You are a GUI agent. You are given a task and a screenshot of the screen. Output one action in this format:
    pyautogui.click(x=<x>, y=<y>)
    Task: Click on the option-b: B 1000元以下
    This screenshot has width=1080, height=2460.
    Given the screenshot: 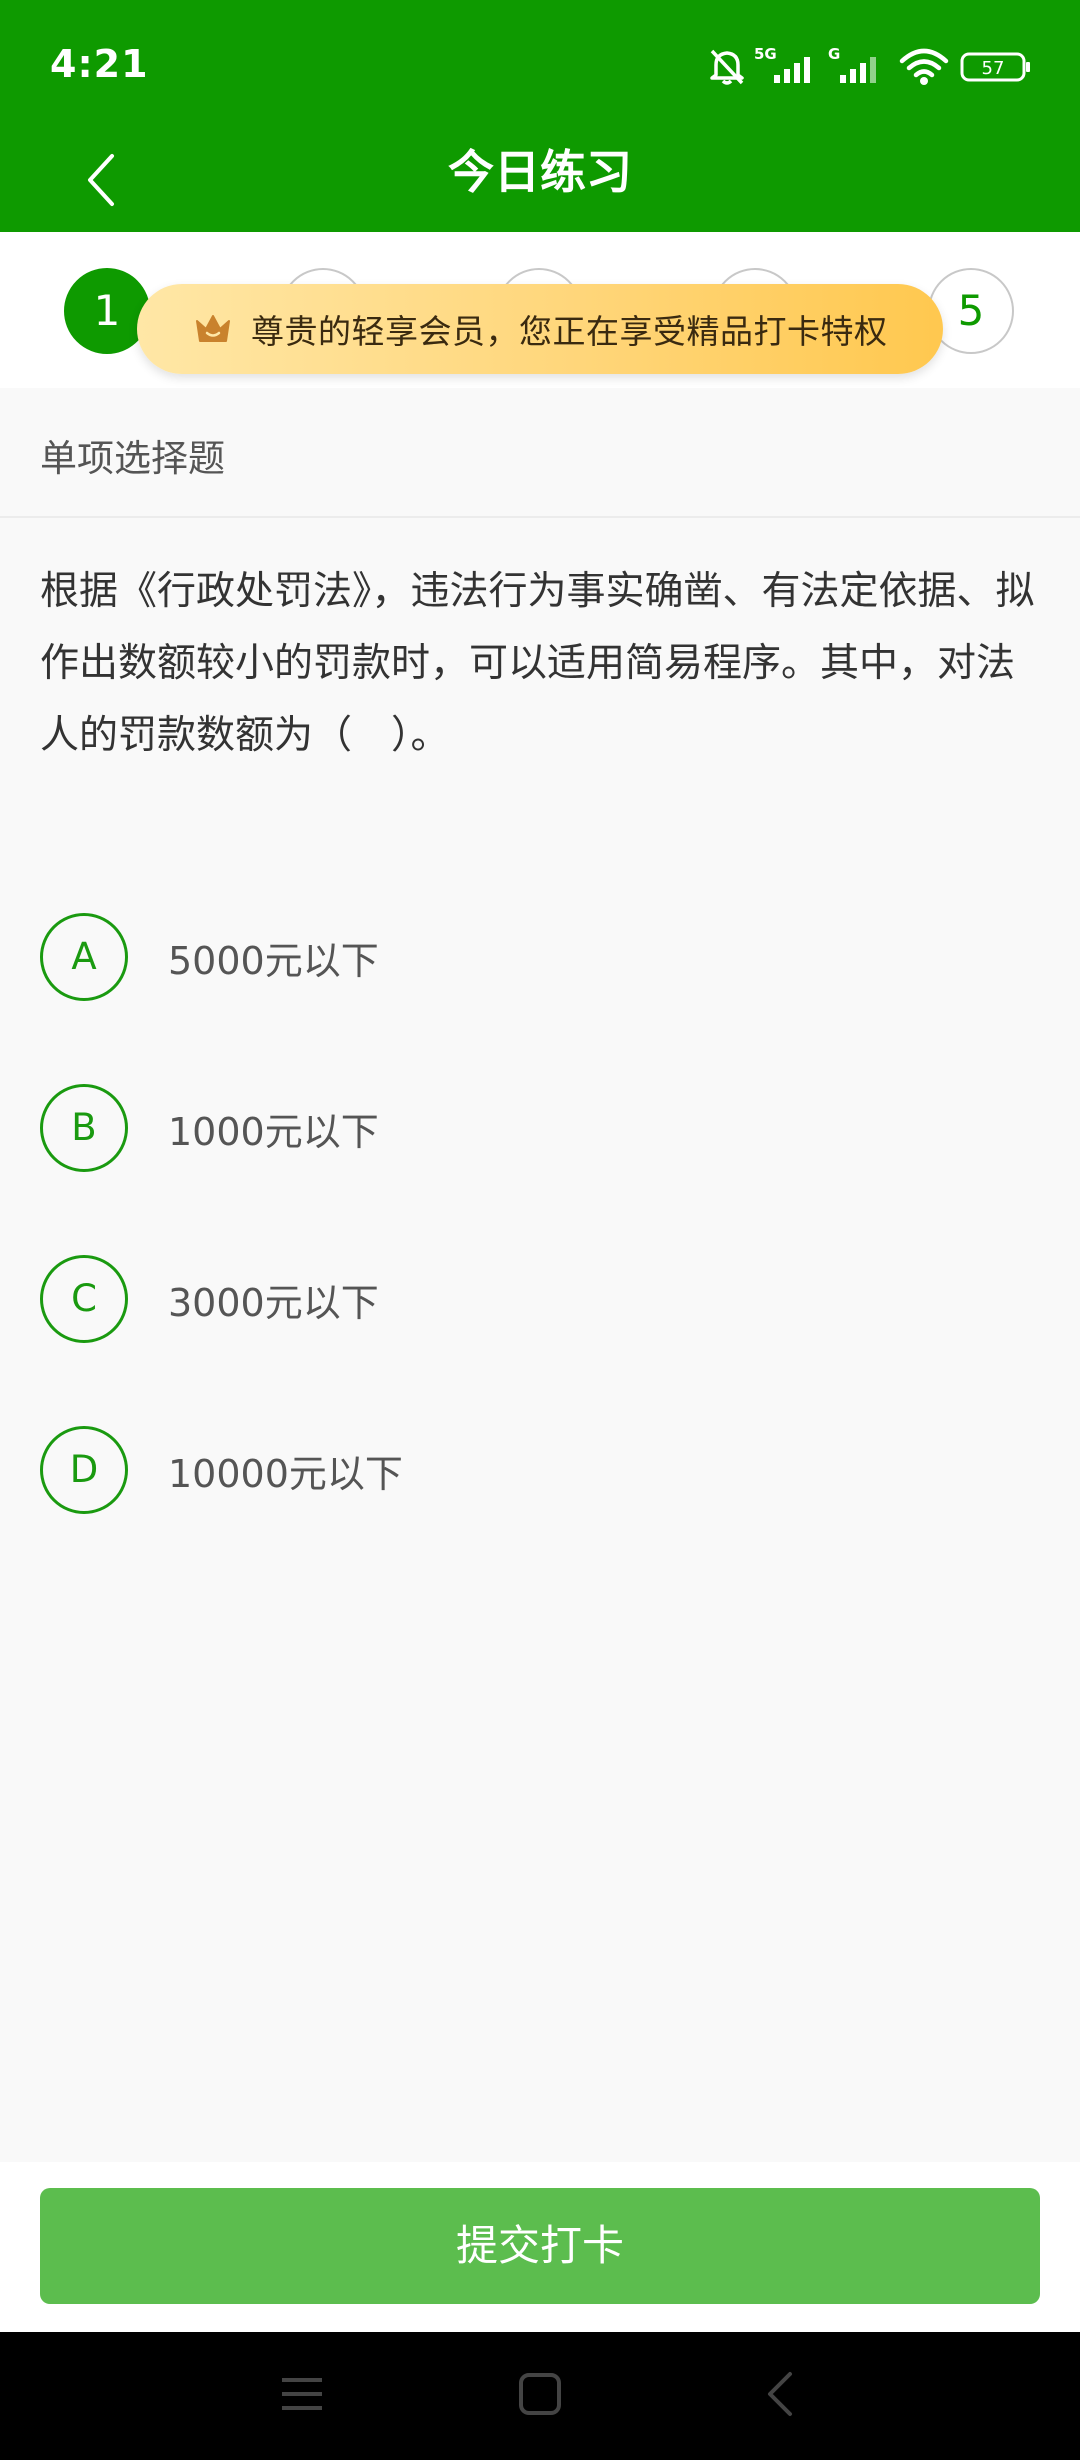 What is the action you would take?
    pyautogui.click(x=540, y=1128)
    